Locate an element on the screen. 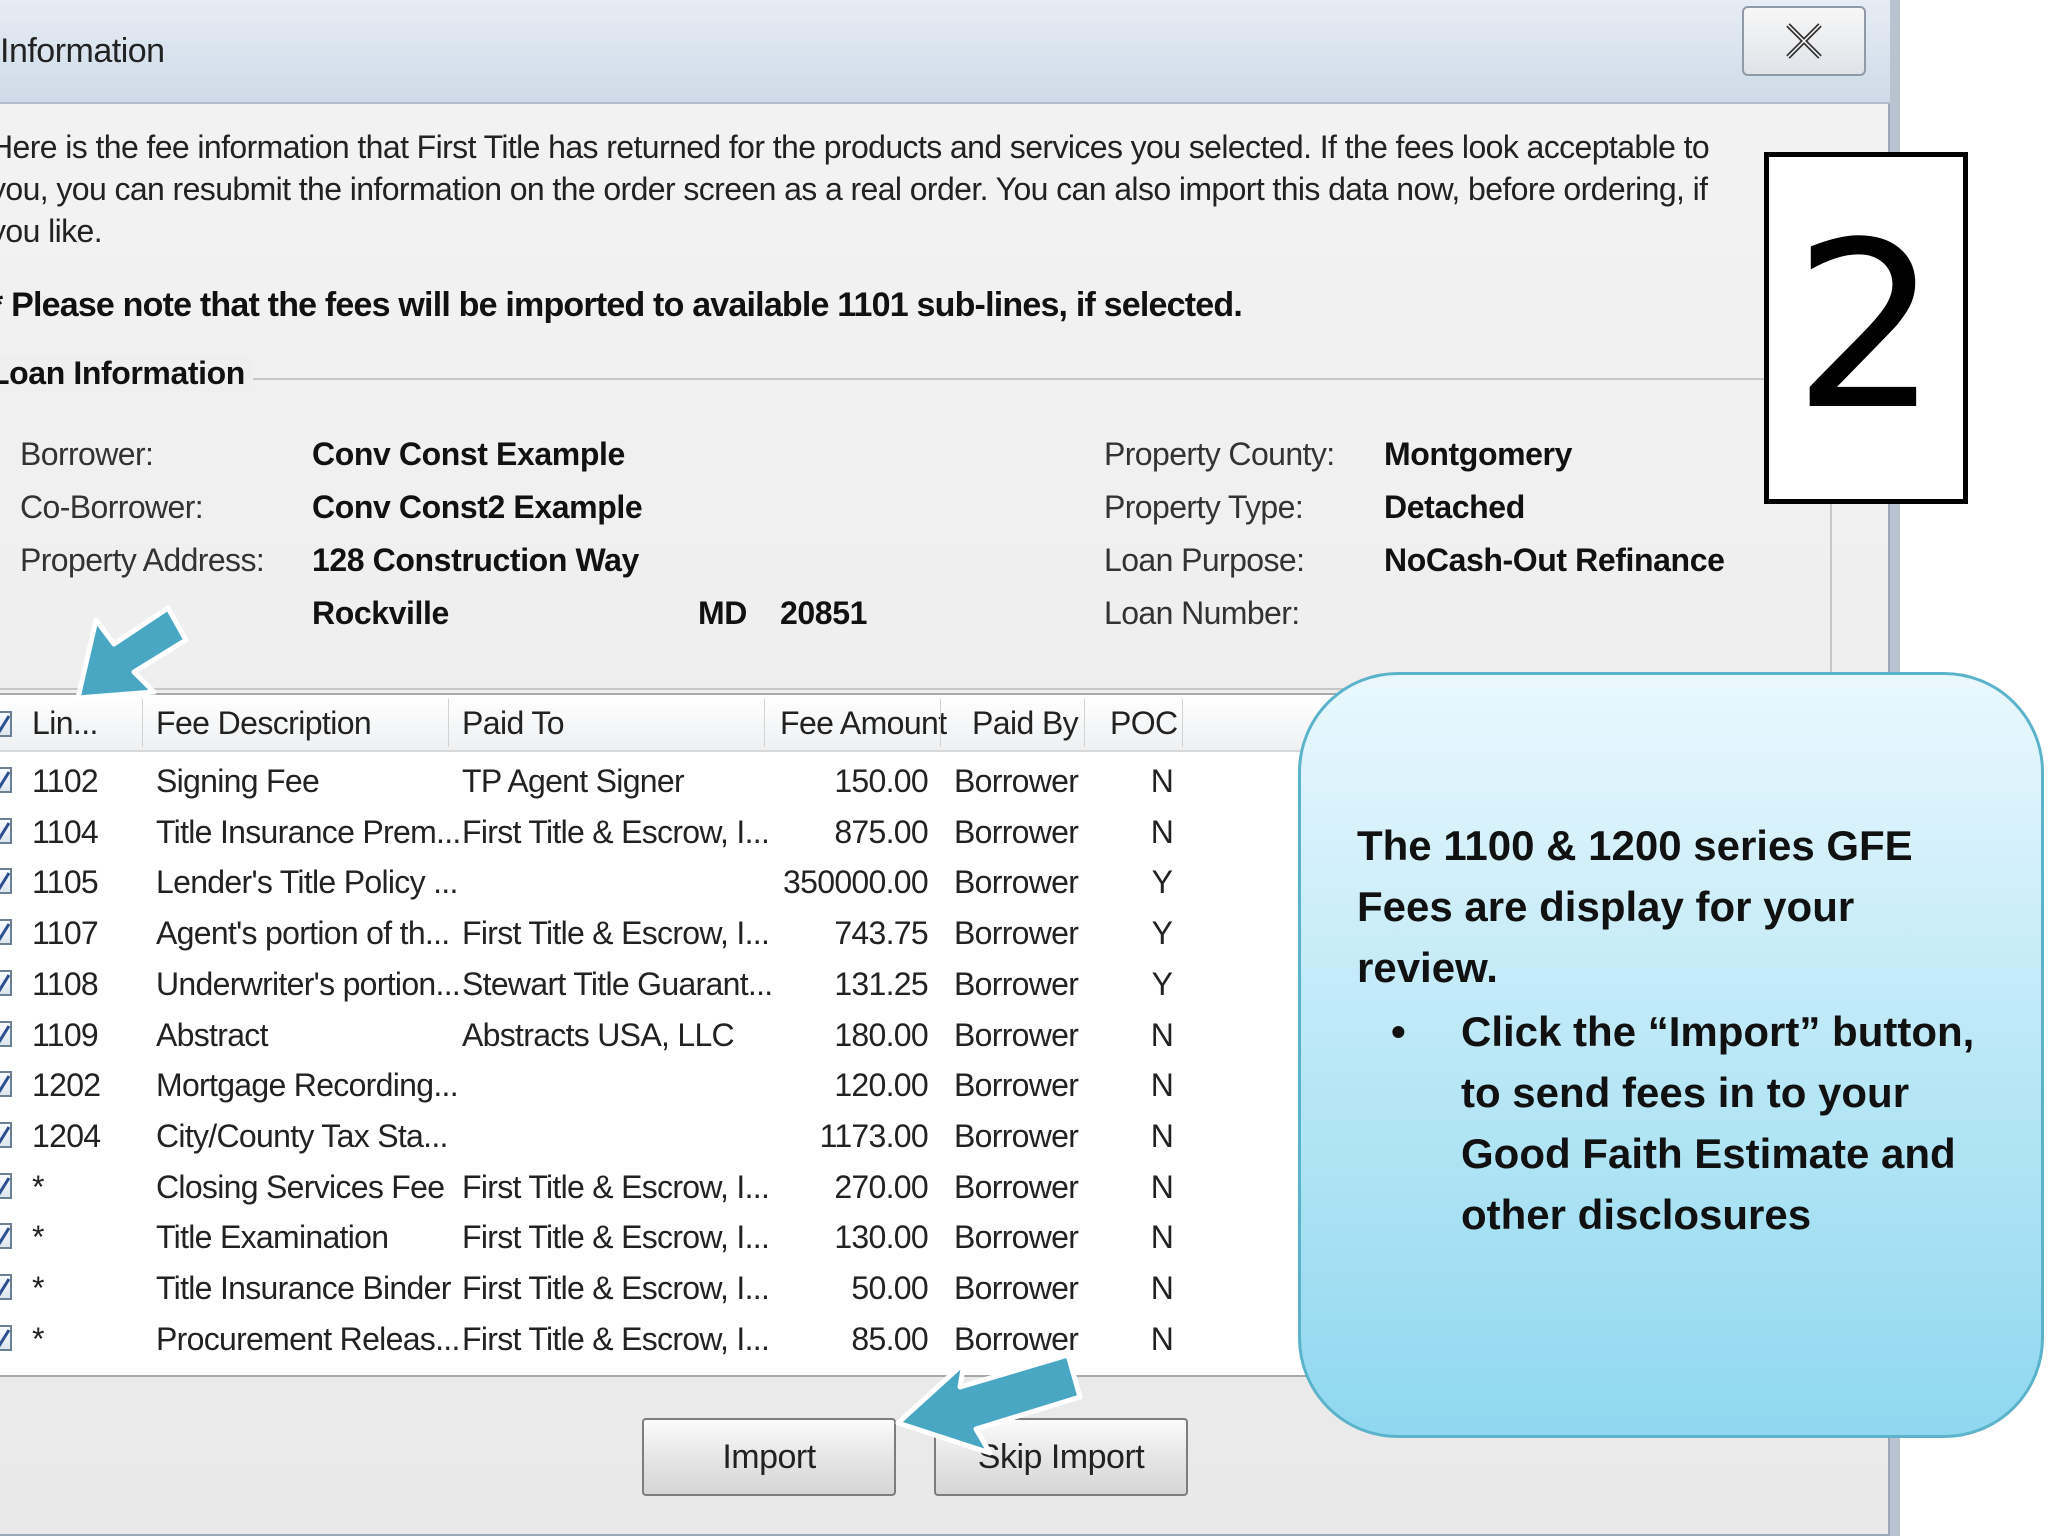 The width and height of the screenshot is (2048, 1536). close-icon is located at coordinates (1804, 41).